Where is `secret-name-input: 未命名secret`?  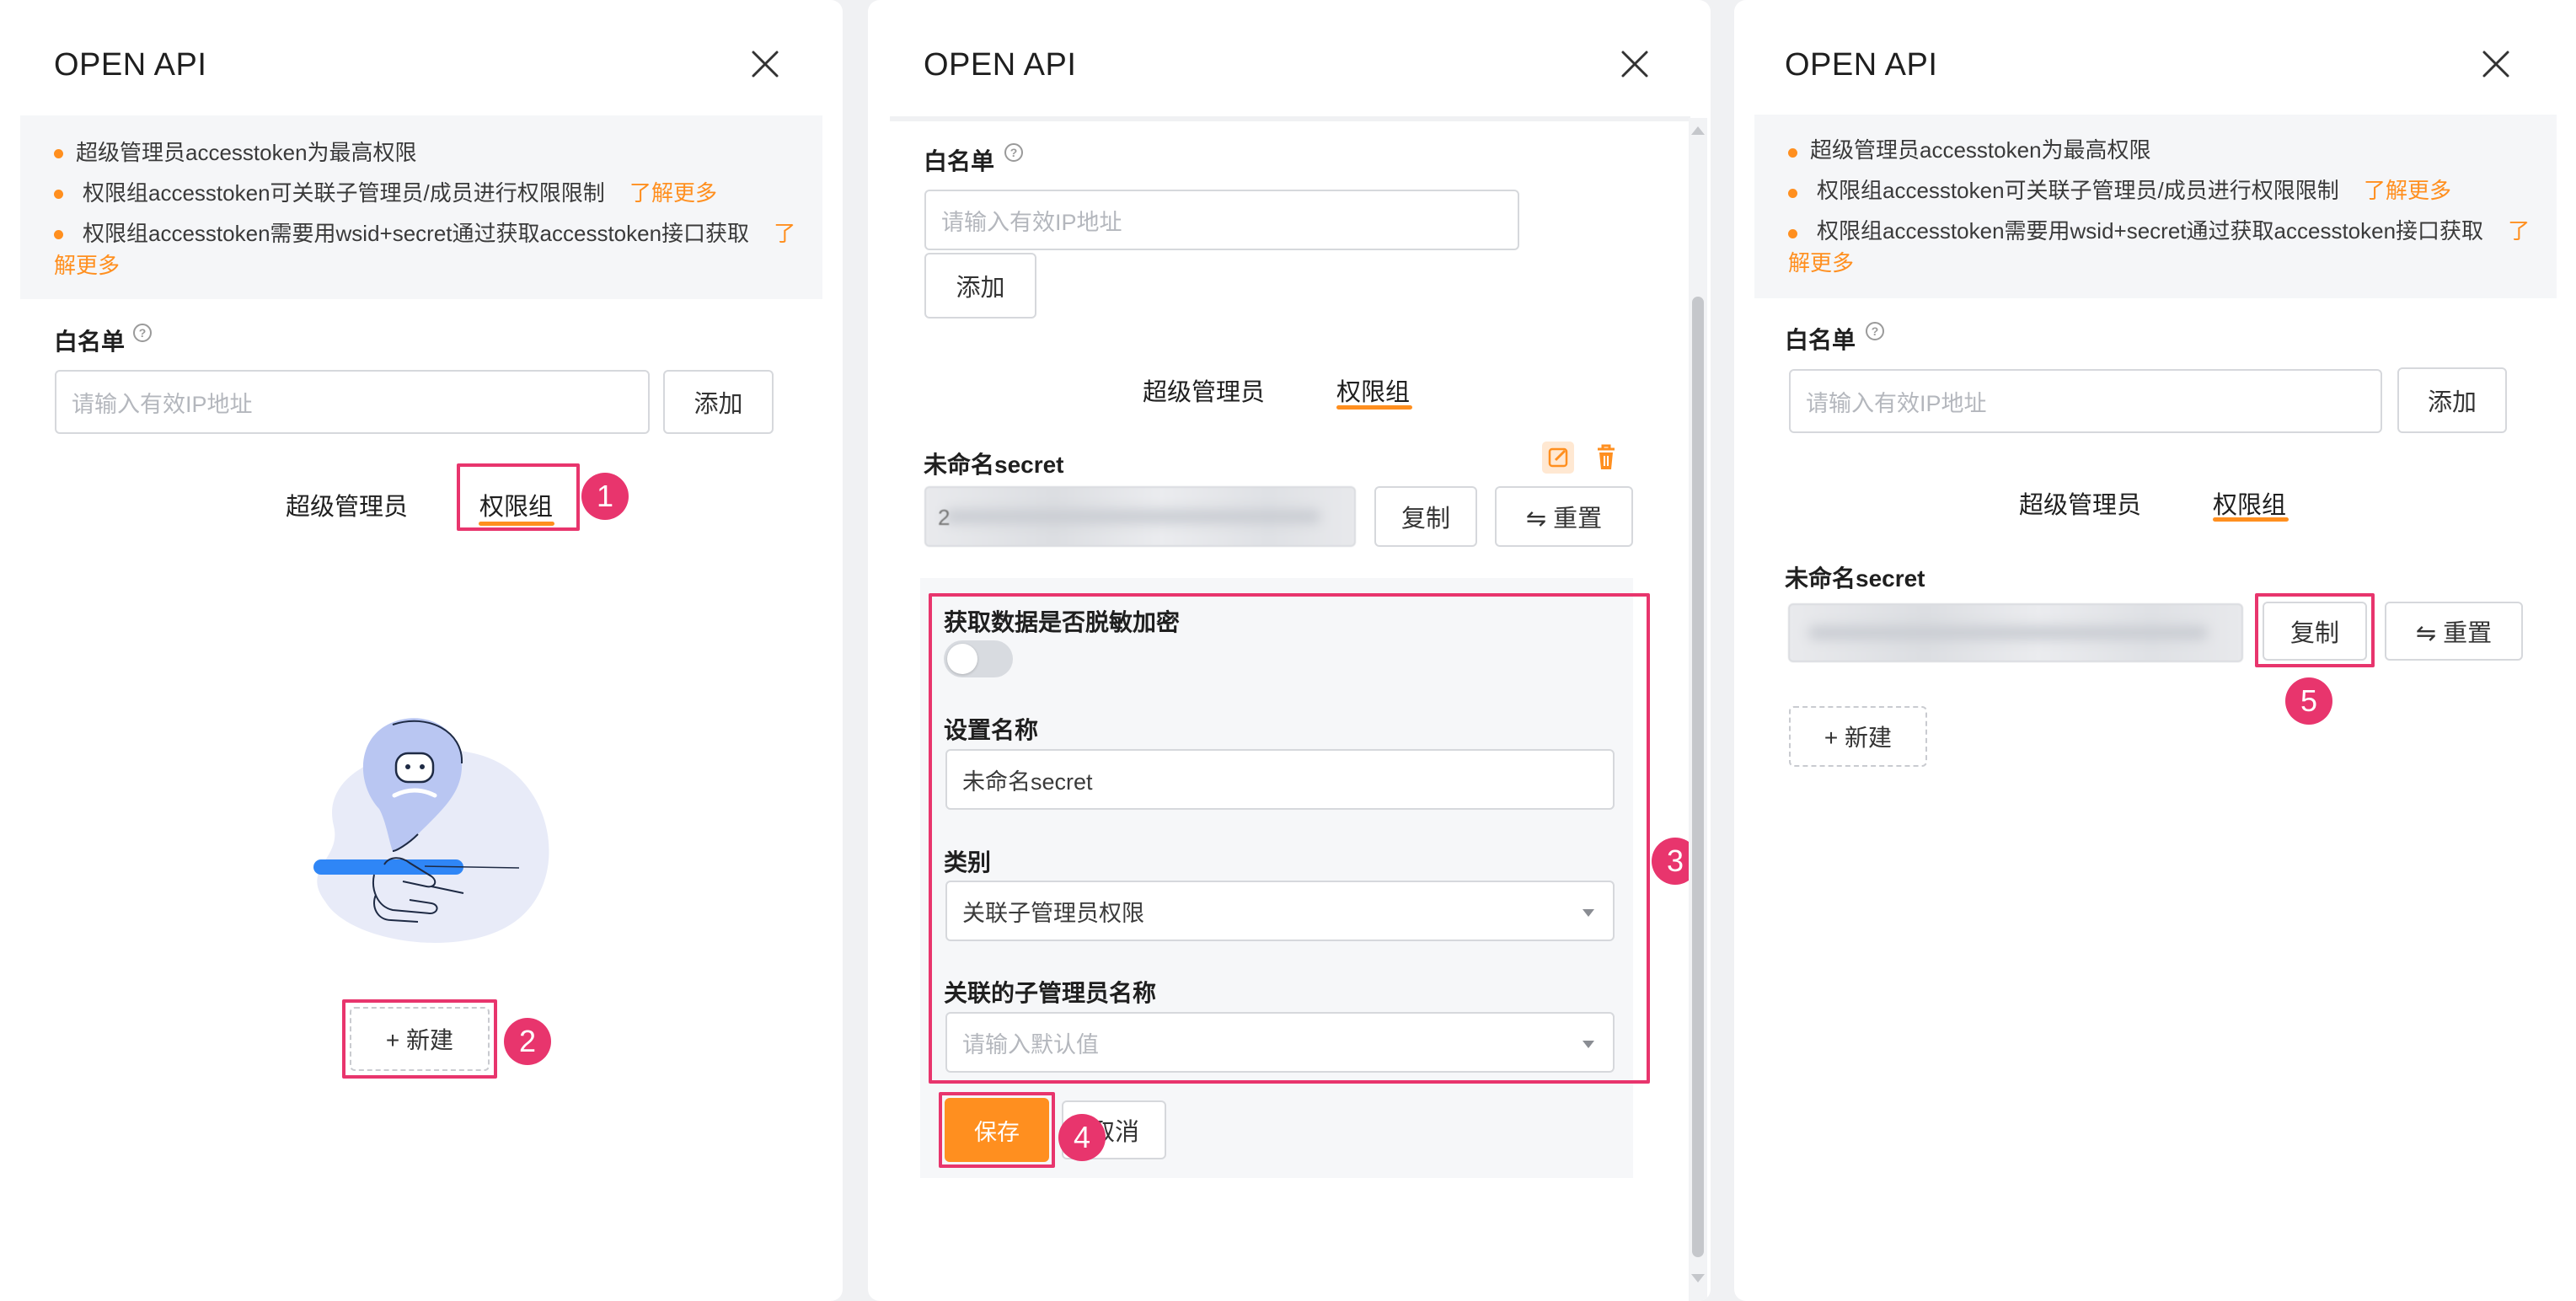
secret-name-input: 未命名secret is located at coordinates (1280, 779).